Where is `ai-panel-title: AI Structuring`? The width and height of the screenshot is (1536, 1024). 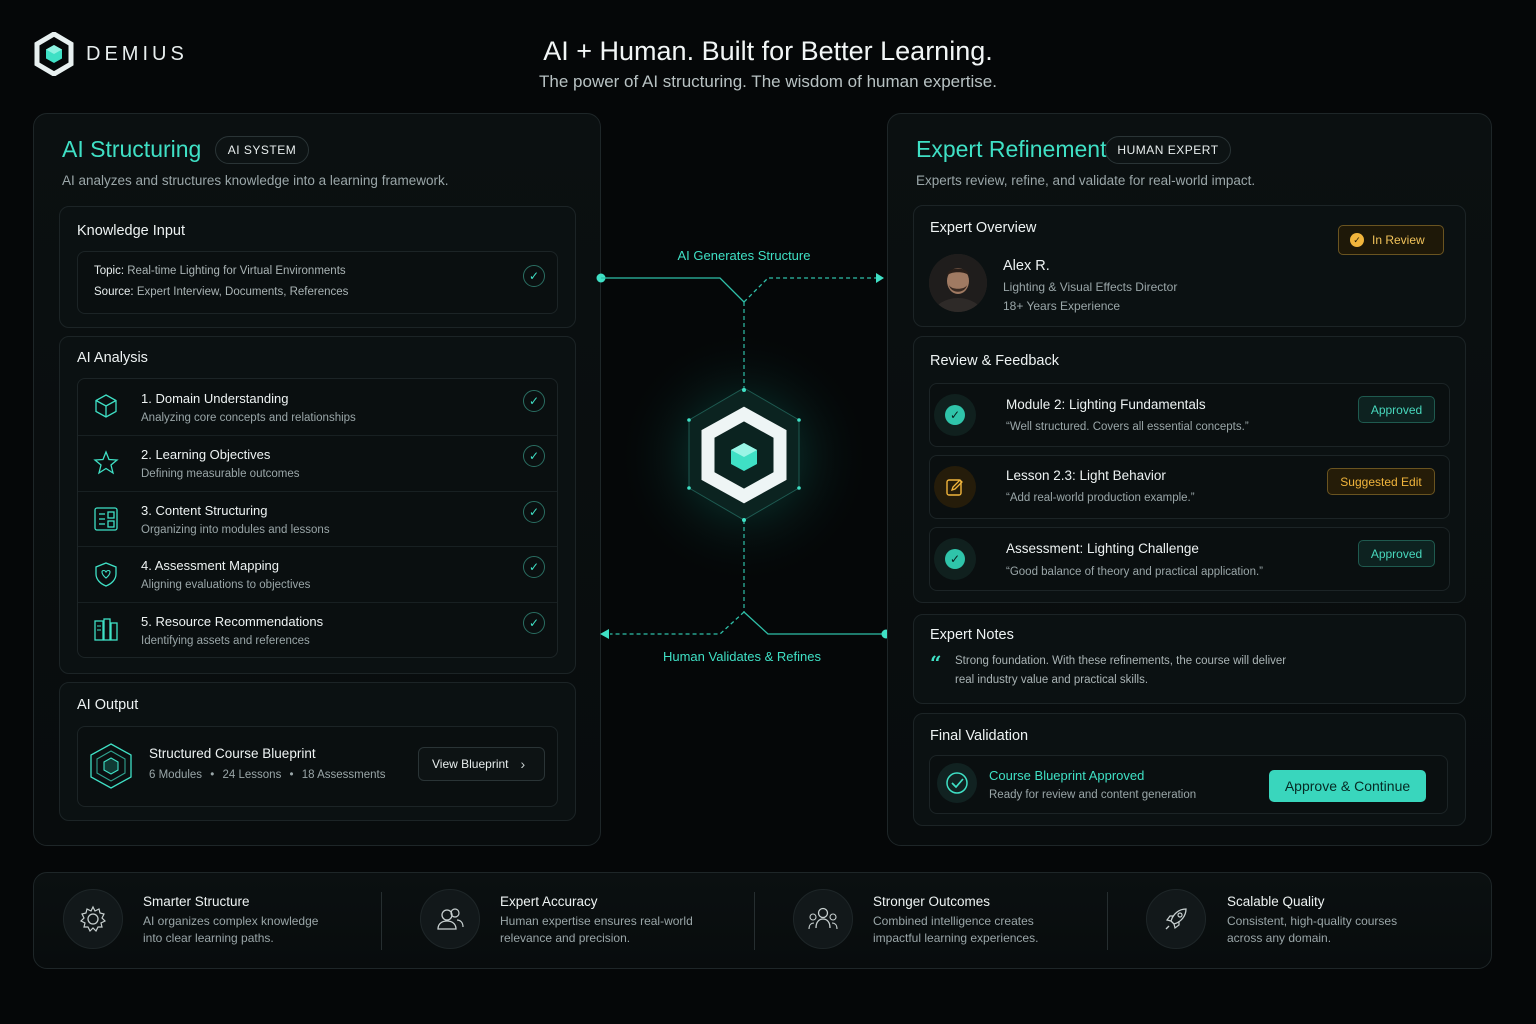 ai-panel-title: AI Structuring is located at coordinates (132, 149).